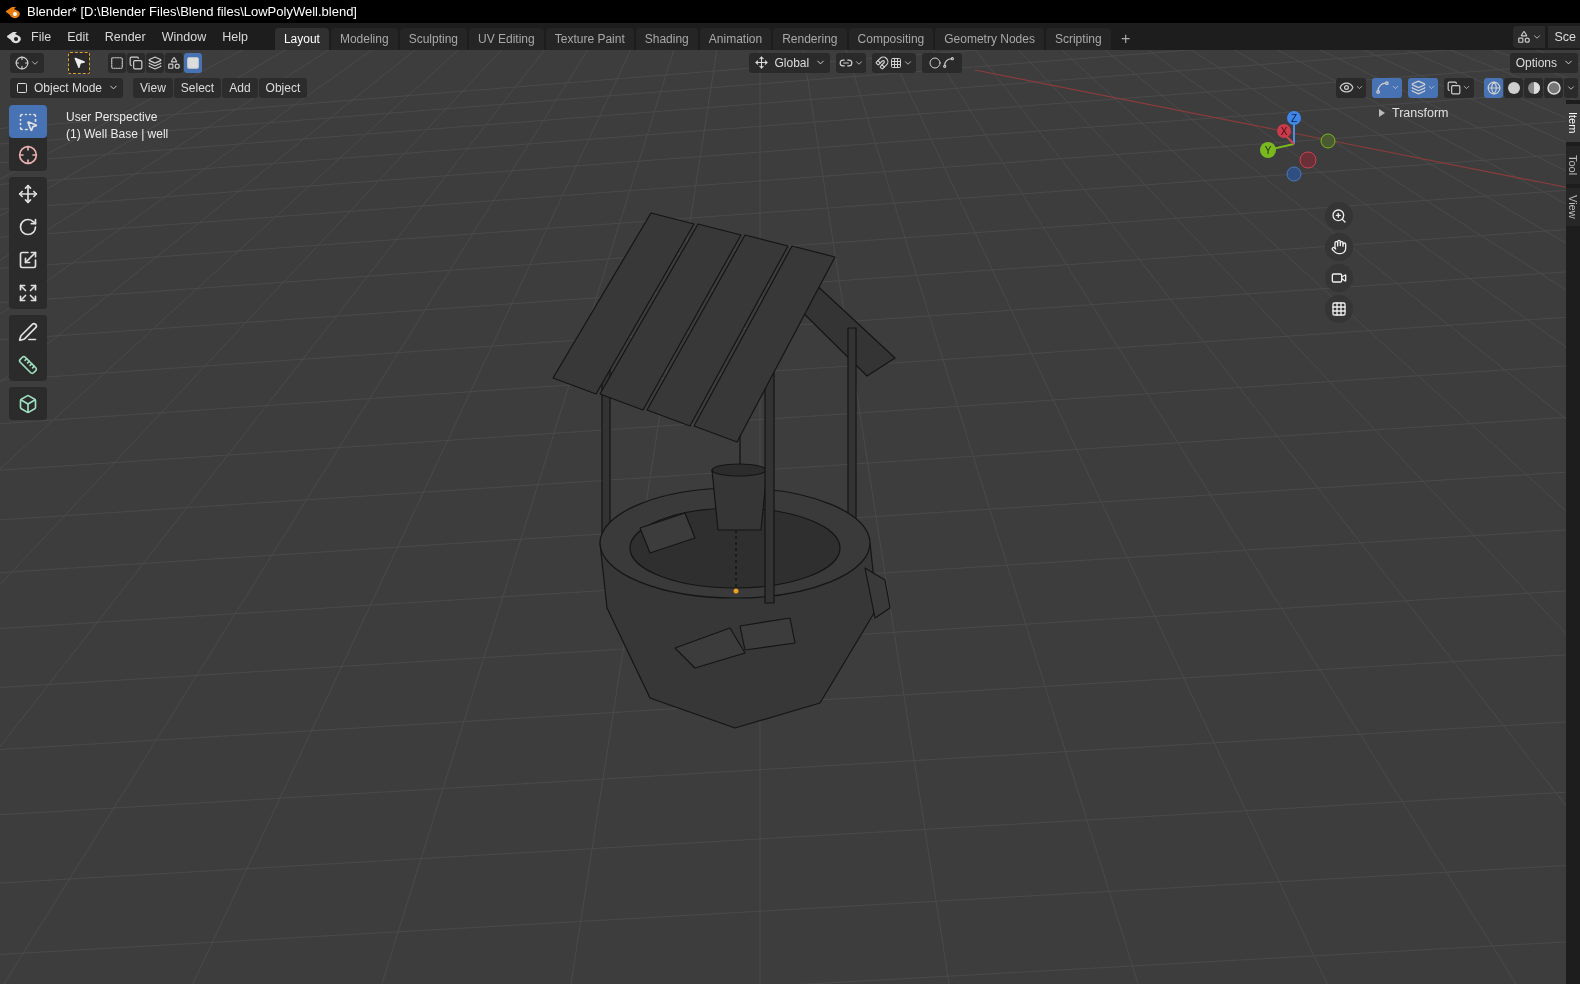  What do you see at coordinates (1564, 37) in the screenshot?
I see `scene-name-field: Sce` at bounding box center [1564, 37].